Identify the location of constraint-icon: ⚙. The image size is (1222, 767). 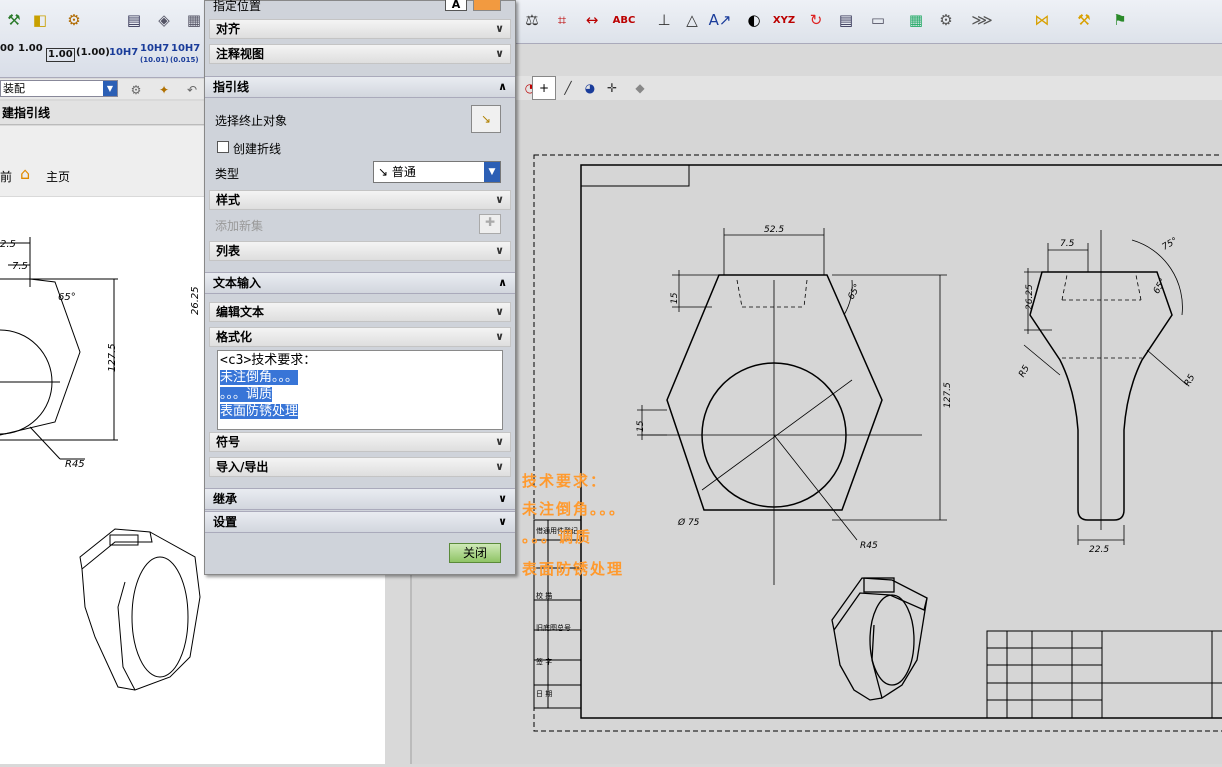
(74, 20).